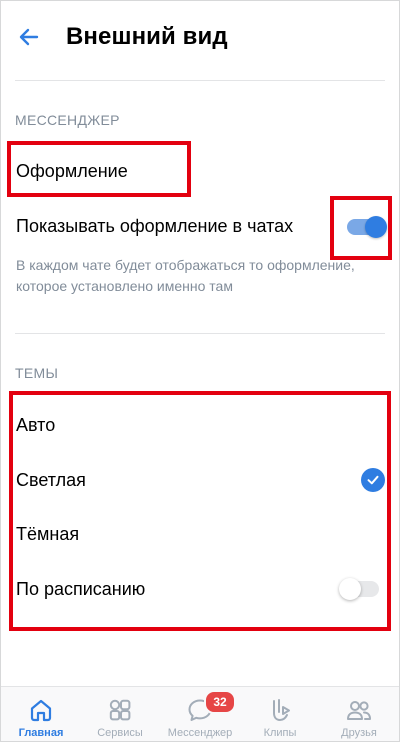  I want to click on arrow-left-icon, so click(29, 37).